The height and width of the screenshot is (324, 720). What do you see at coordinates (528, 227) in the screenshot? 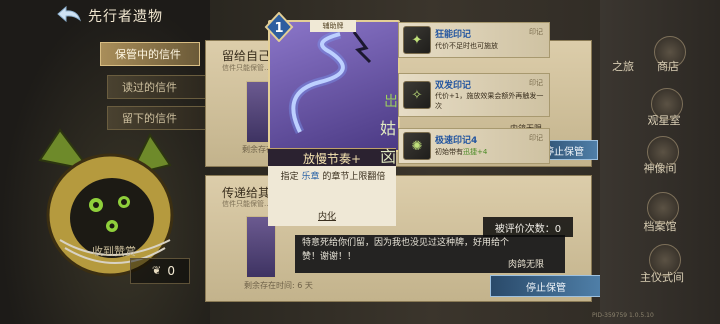
I see `evaluation-count: 被评价次数：0` at bounding box center [528, 227].